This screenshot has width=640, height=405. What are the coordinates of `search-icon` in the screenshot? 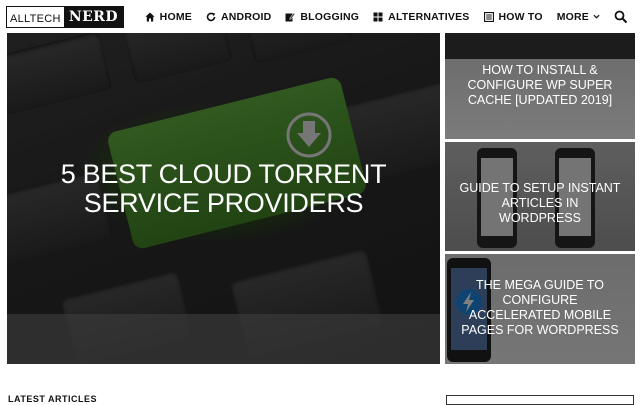 It's located at (621, 17).